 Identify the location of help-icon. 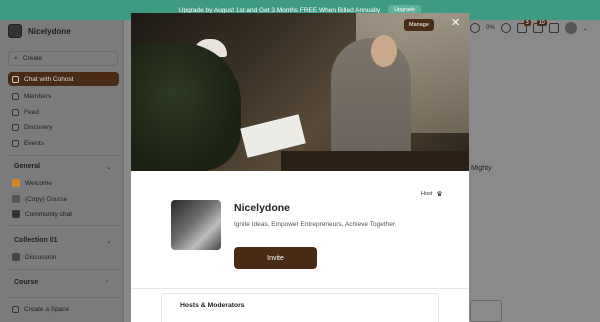
(505, 28).